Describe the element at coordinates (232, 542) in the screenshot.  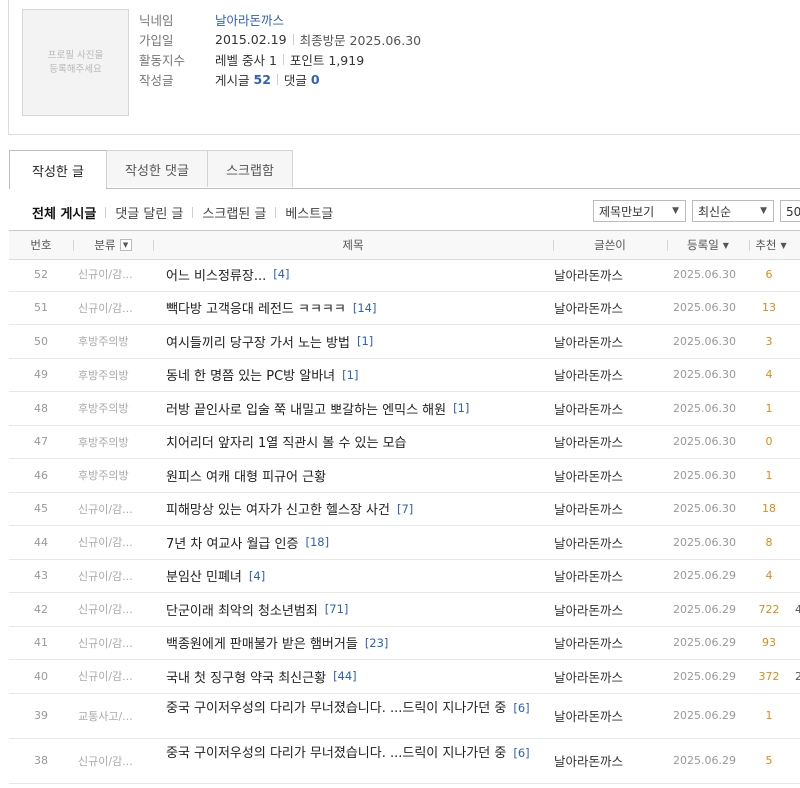
I see `post-title: 7년 차 여교사 월급 인증` at that location.